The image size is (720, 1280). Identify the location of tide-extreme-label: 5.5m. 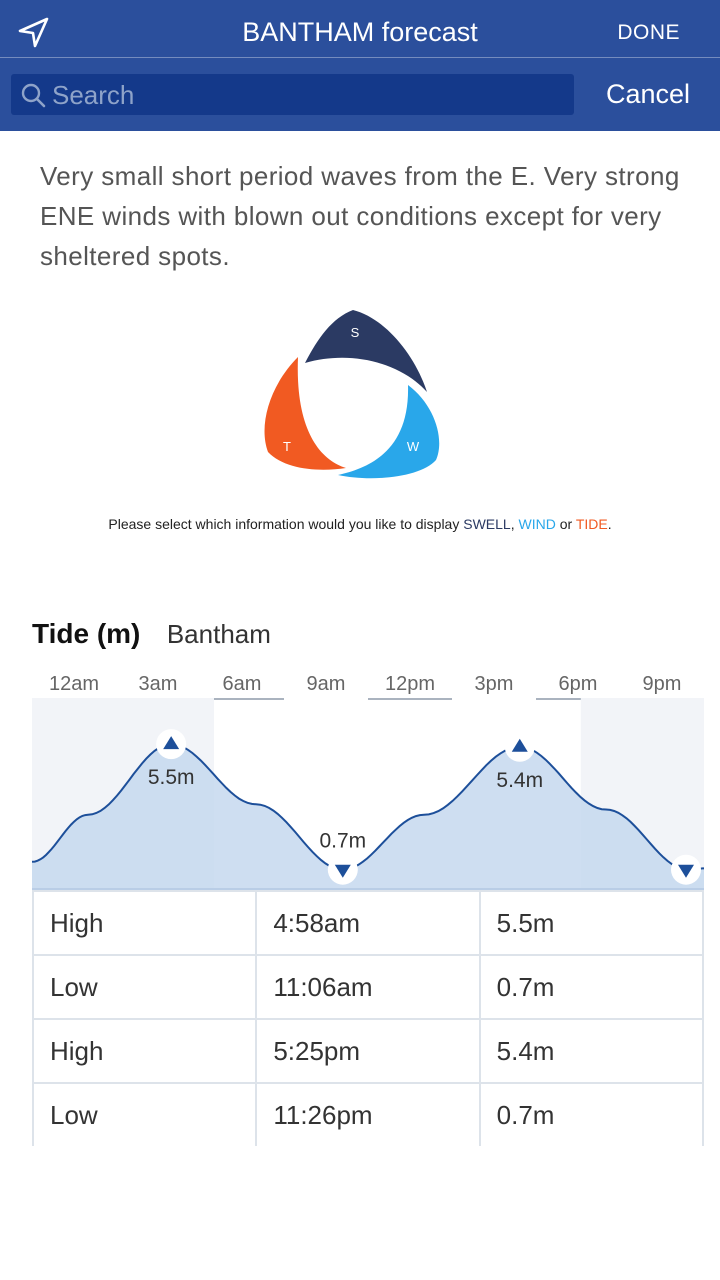
(171, 777).